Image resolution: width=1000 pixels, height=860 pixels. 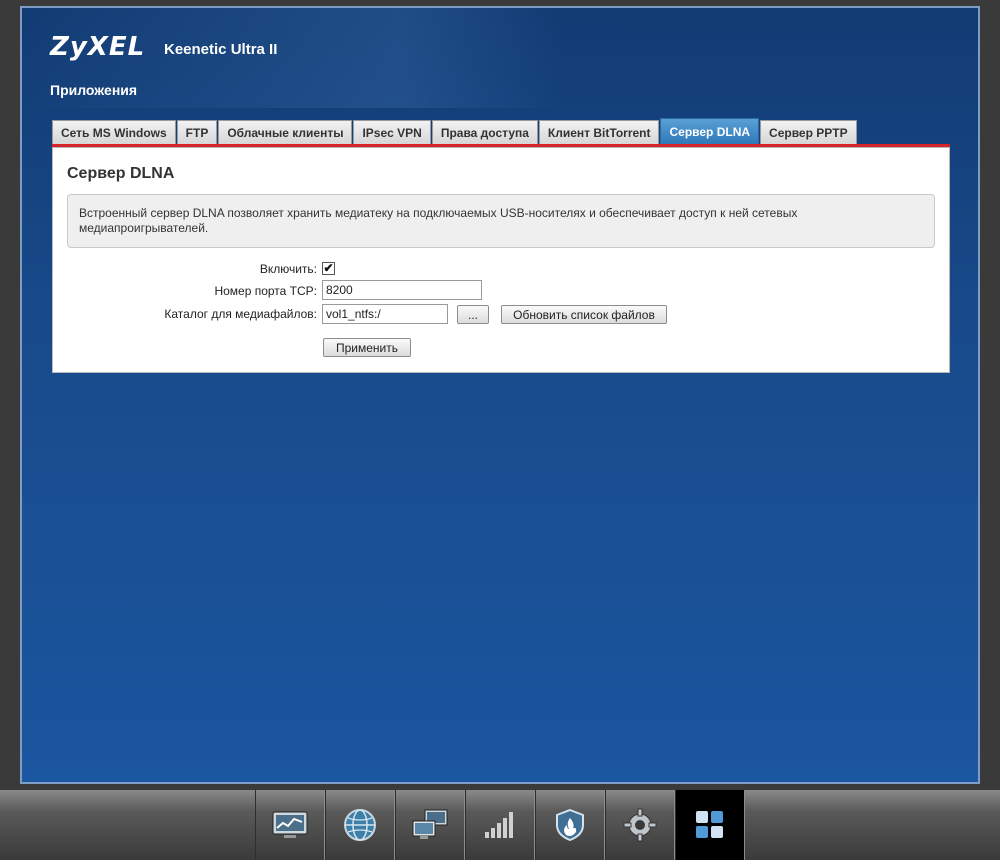 What do you see at coordinates (285, 132) in the screenshot?
I see `tab-cloud-clients: Облачные клиенты` at bounding box center [285, 132].